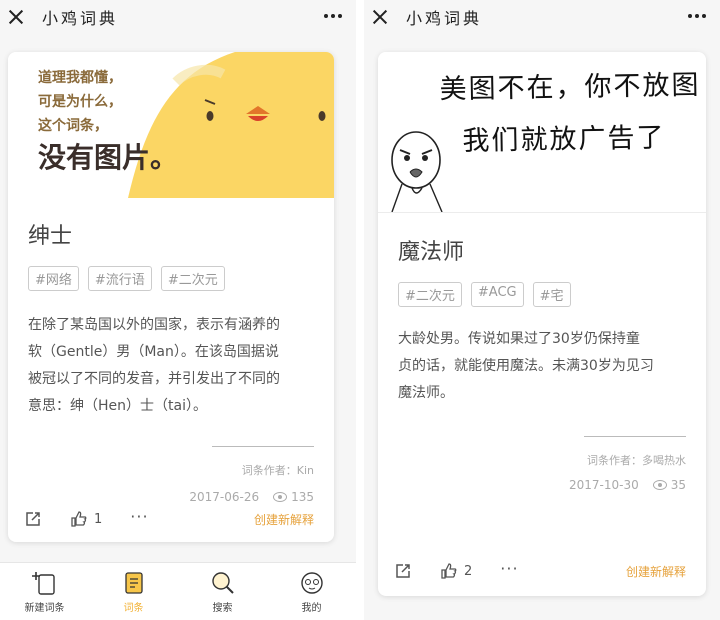  What do you see at coordinates (570, 87) in the screenshot?
I see `meme-line: 美图不在，你不放图` at bounding box center [570, 87].